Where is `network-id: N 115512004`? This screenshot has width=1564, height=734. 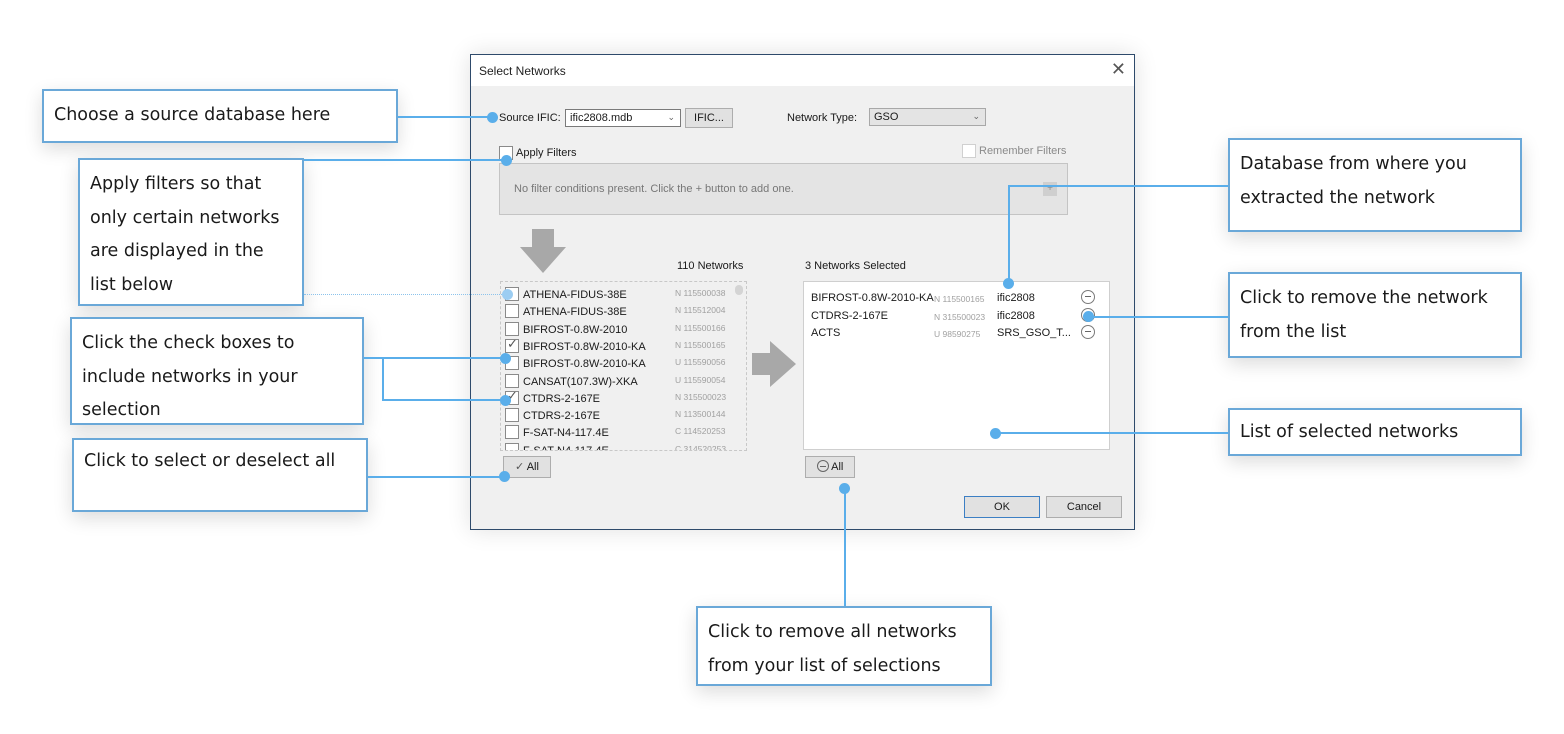 network-id: N 115512004 is located at coordinates (700, 310).